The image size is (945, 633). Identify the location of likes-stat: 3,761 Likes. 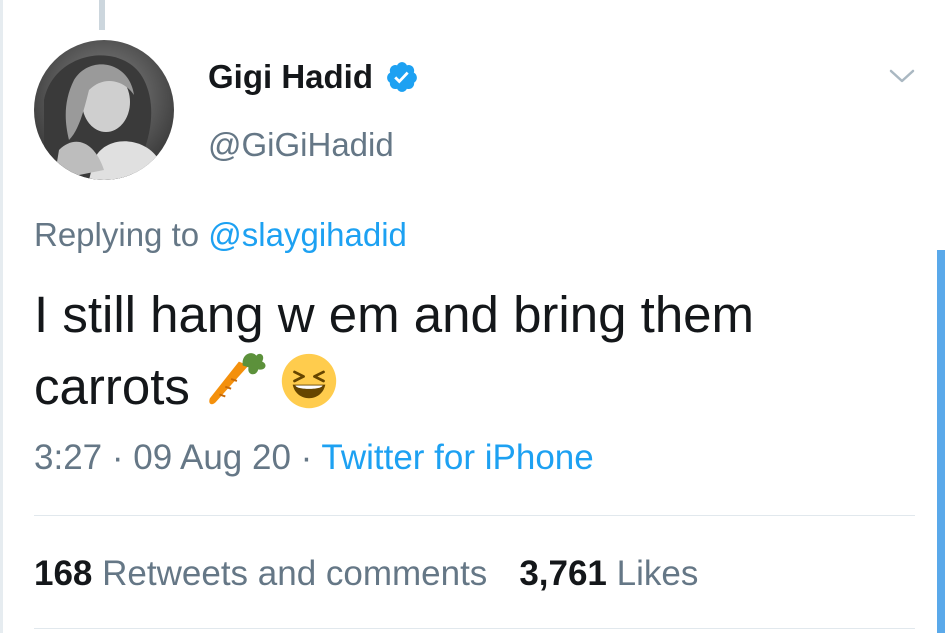
(608, 573).